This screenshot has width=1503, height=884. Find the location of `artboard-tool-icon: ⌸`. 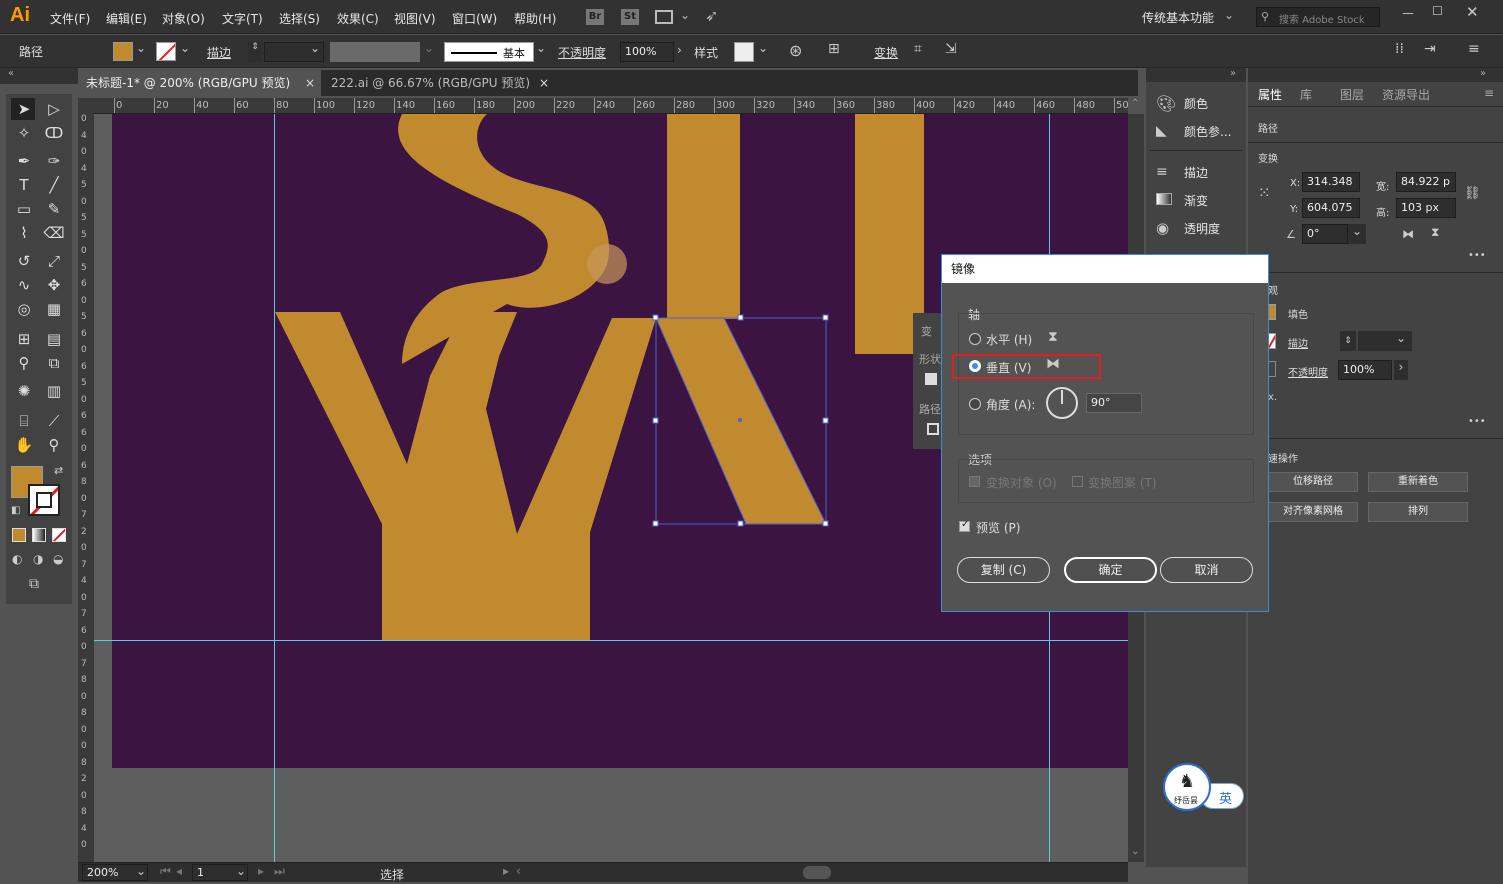

artboard-tool-icon: ⌸ is located at coordinates (24, 421).